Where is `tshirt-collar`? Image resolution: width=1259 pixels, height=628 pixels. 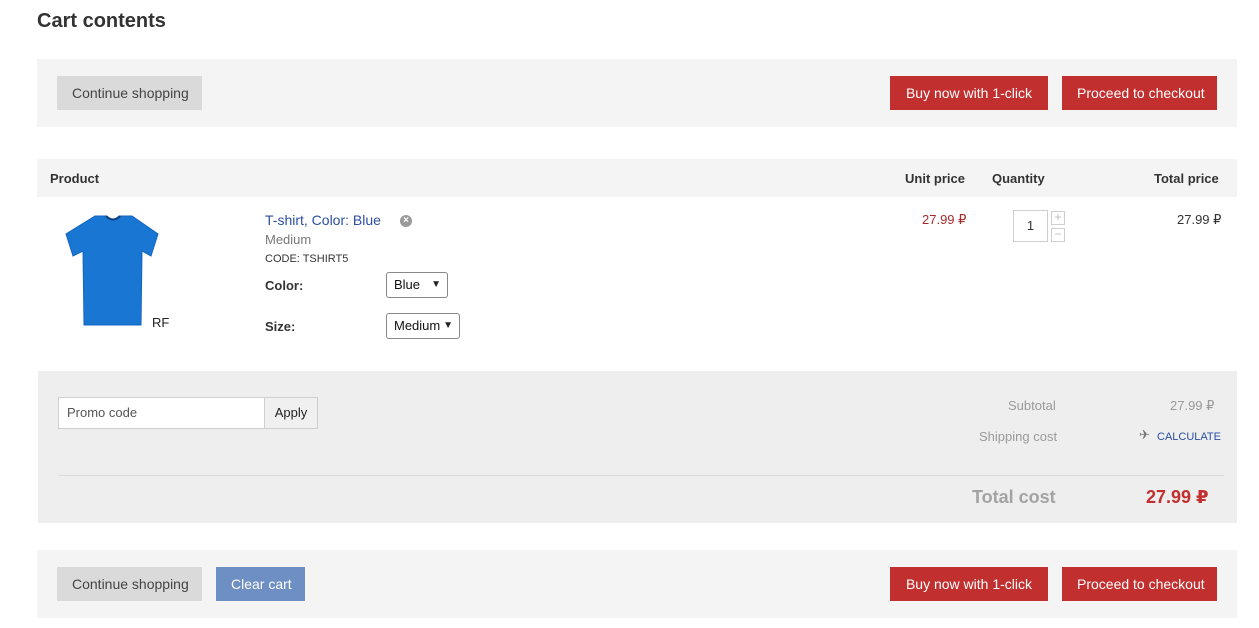
tshirt-collar is located at coordinates (113, 218).